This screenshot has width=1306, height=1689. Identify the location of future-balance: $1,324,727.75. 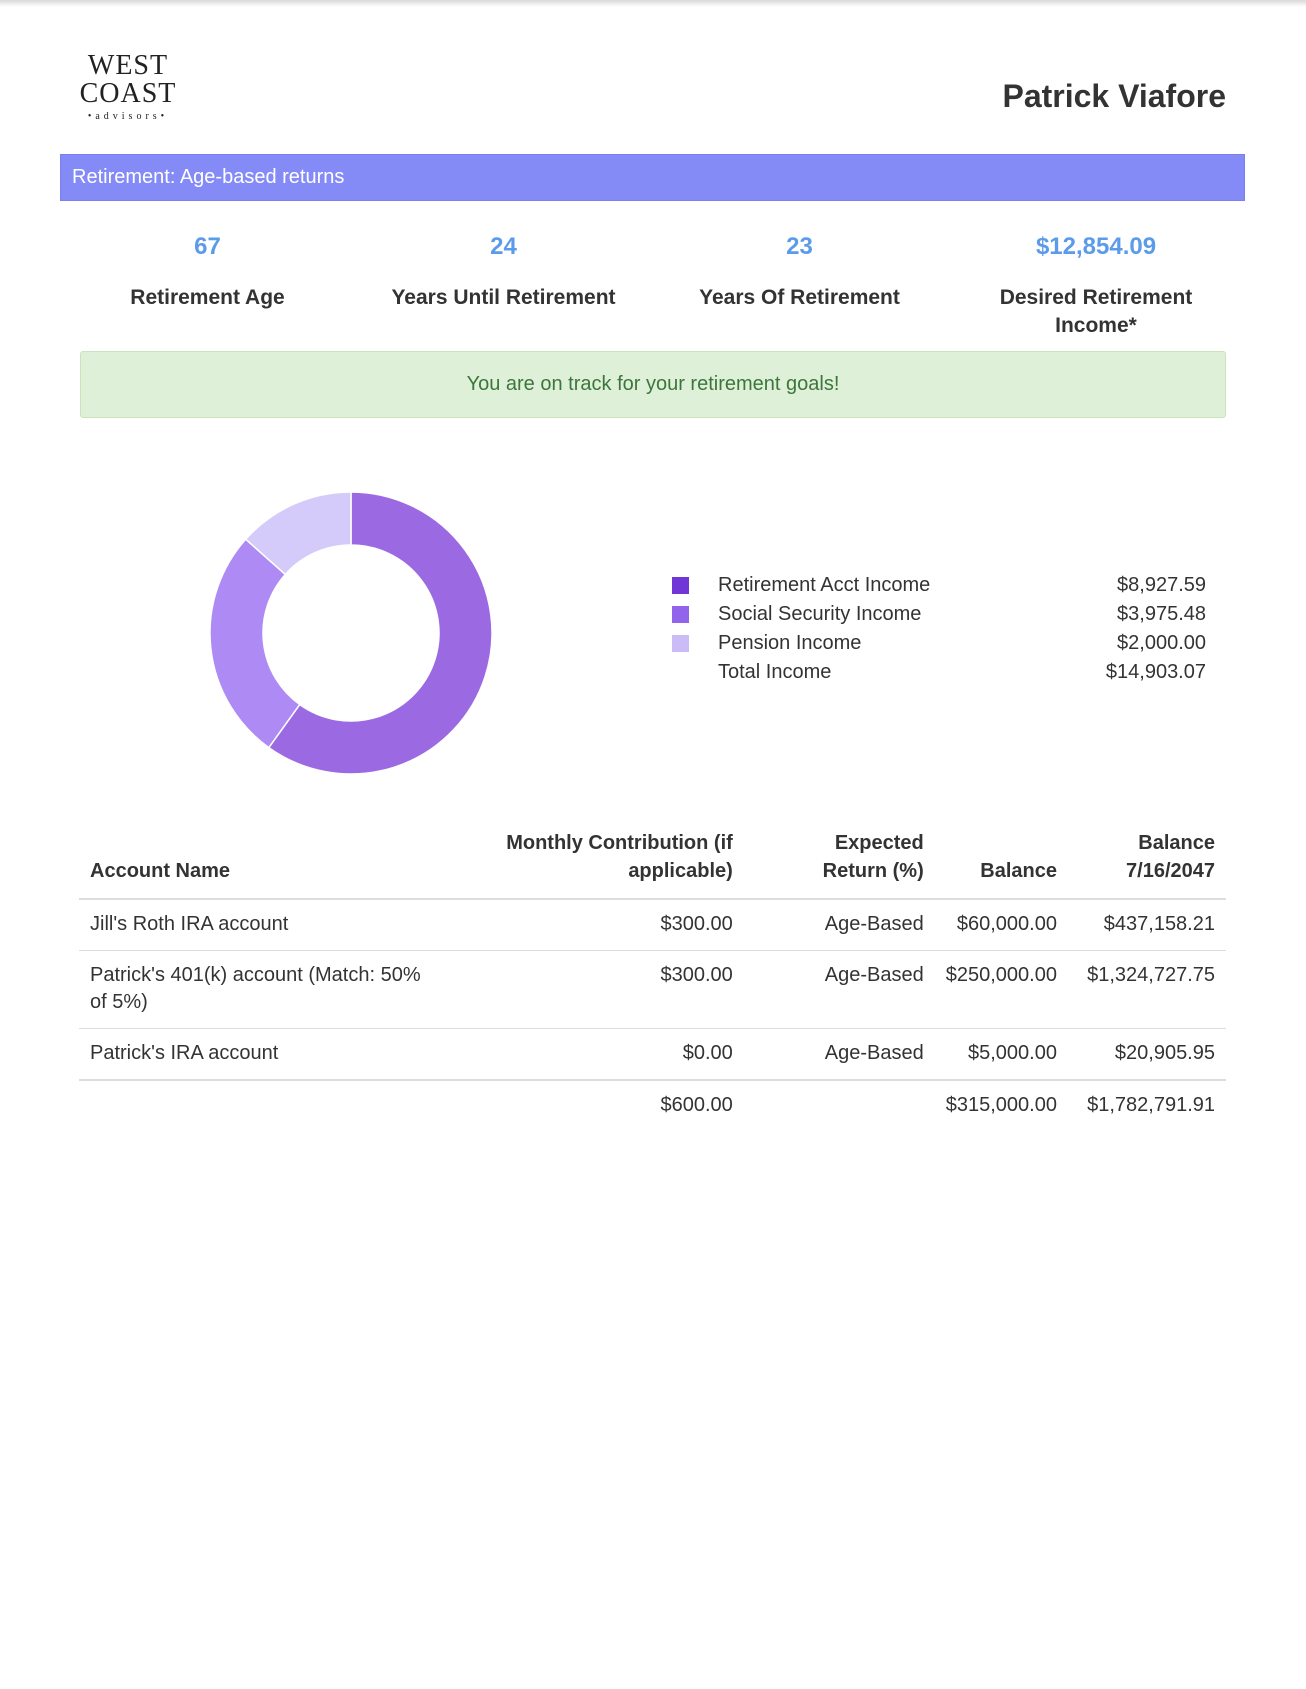
(1146, 989).